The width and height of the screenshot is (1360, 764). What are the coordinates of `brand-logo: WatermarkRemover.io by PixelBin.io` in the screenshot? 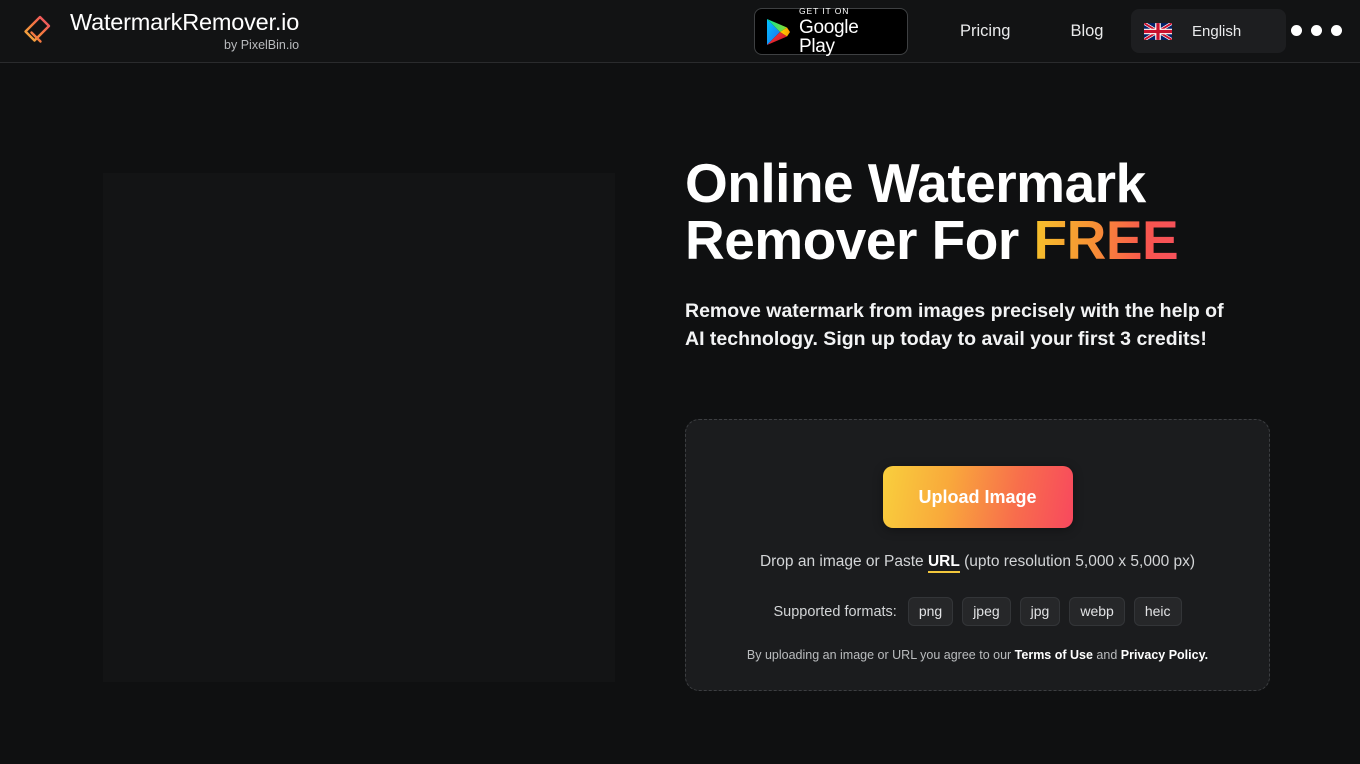 It's located at (160, 30).